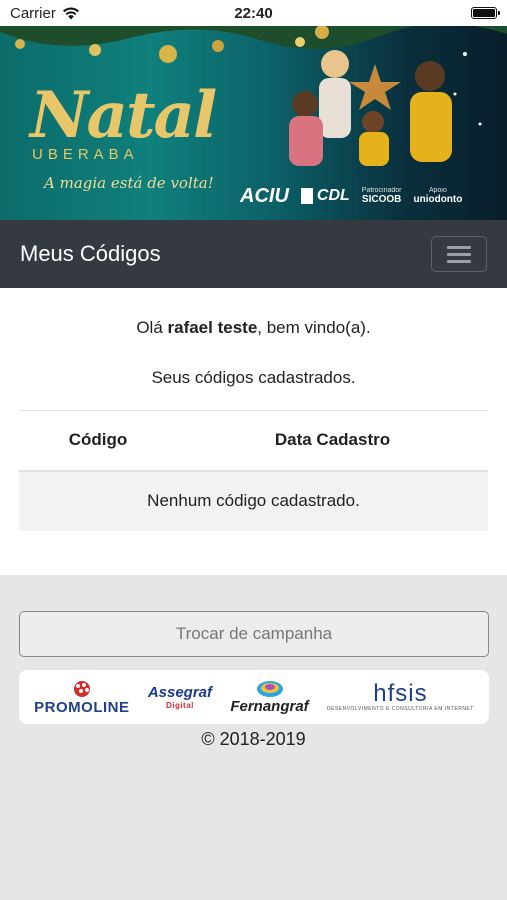  I want to click on table-header-row: Código Data Cadastro, so click(253, 441).